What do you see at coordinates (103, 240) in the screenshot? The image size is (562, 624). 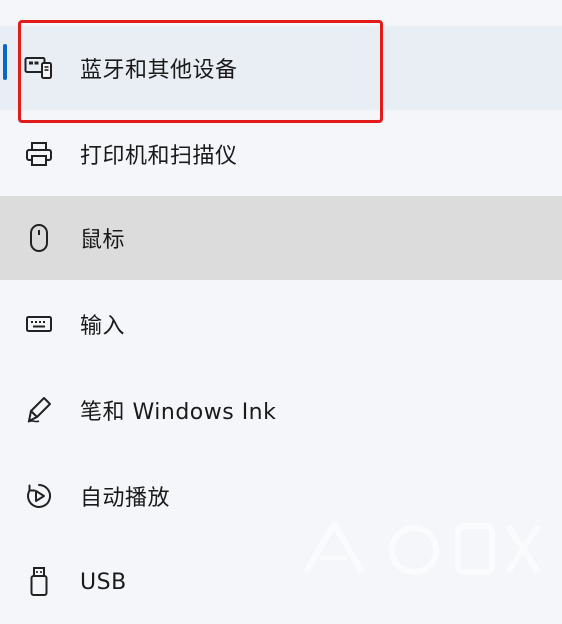 I see `nav-item-label: 鼠标` at bounding box center [103, 240].